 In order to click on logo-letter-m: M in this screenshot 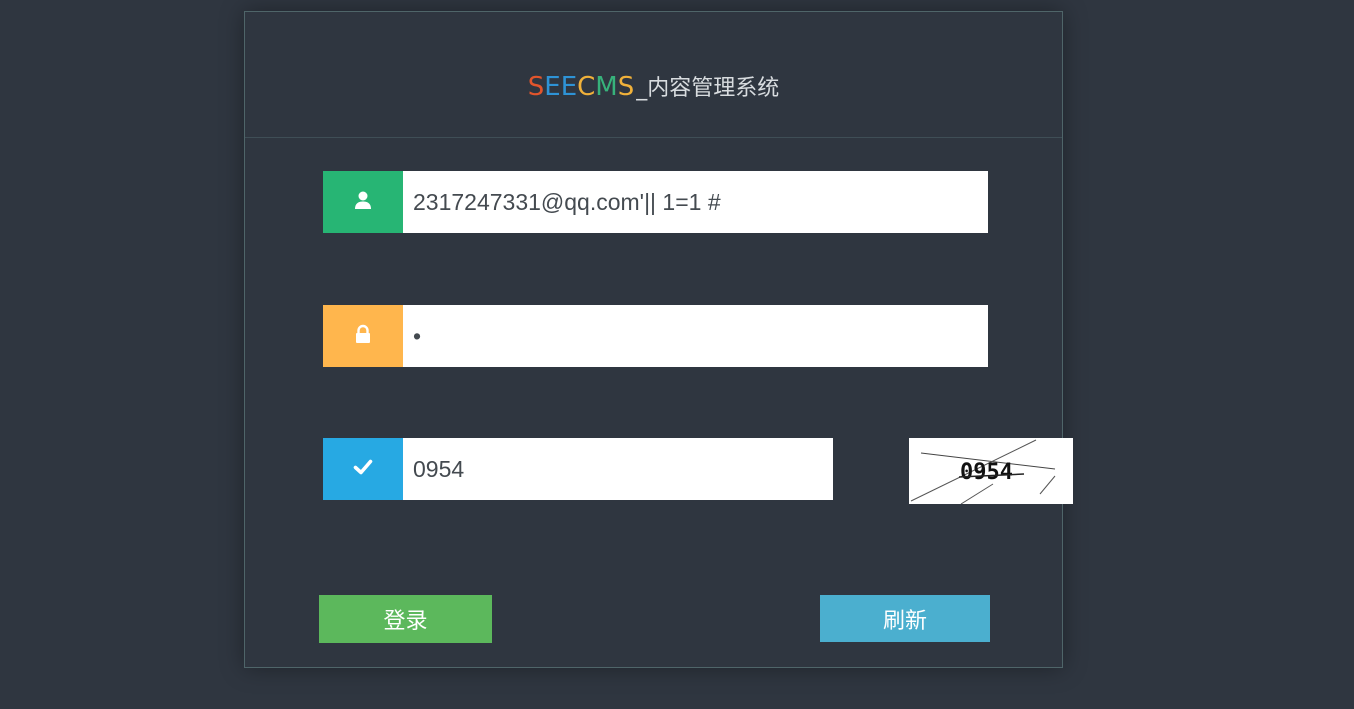, I will do `click(606, 87)`.